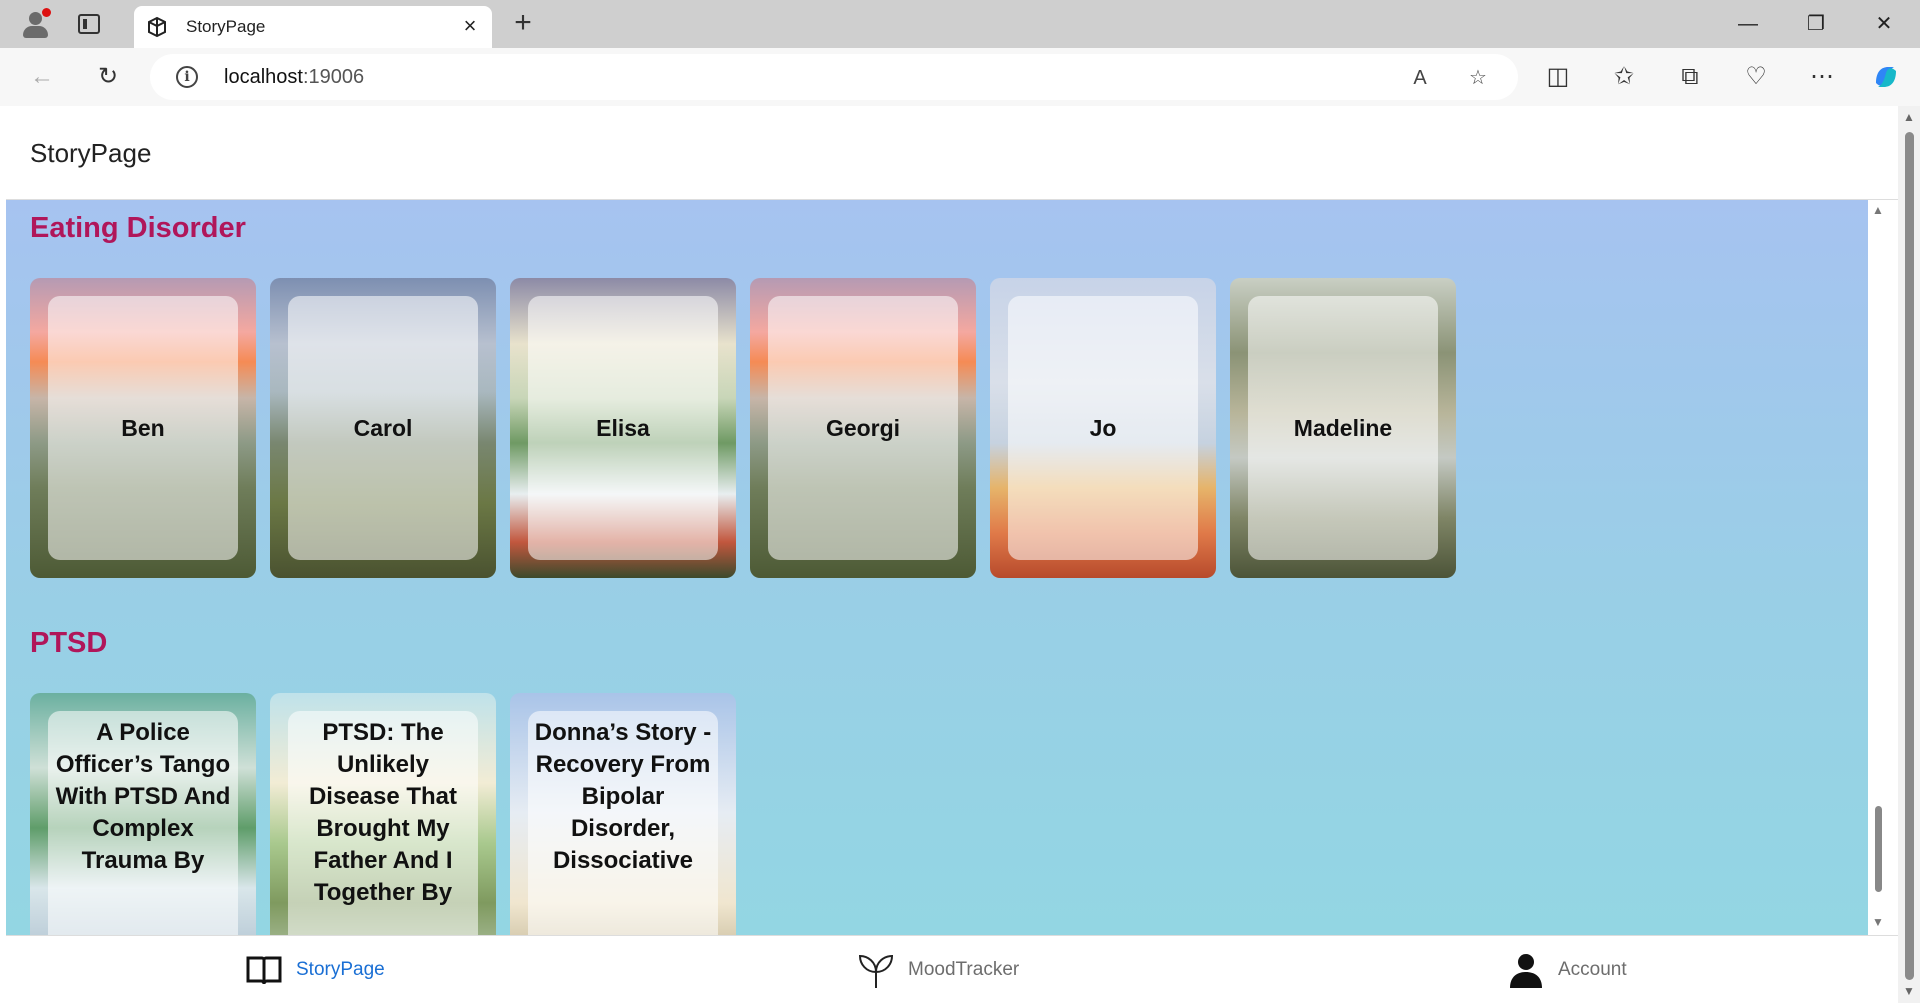 The image size is (1920, 1003). What do you see at coordinates (1526, 971) in the screenshot?
I see `person-icon` at bounding box center [1526, 971].